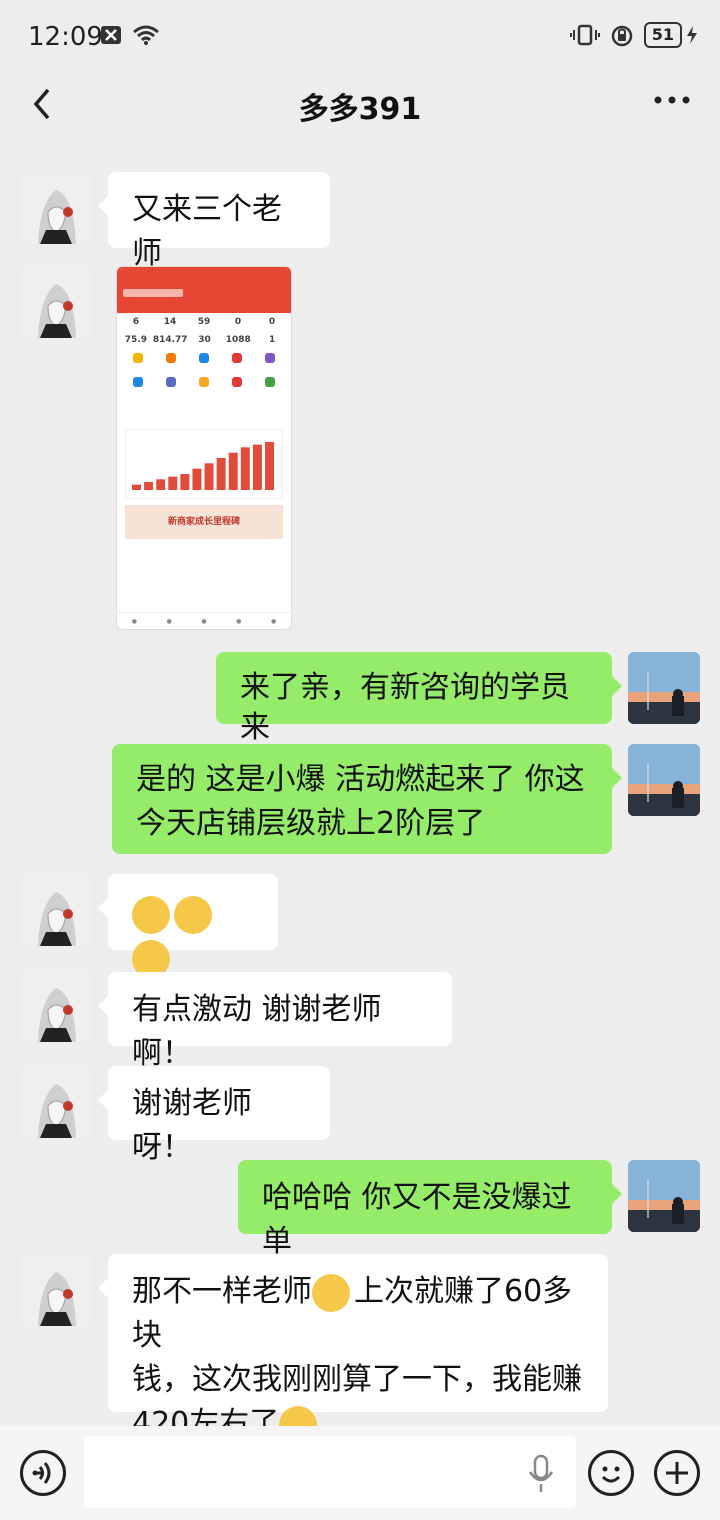 The width and height of the screenshot is (720, 1520). Describe the element at coordinates (204, 322) in the screenshot. I see `screenshot-stats-row-1: 6 14 59 0 0` at that location.